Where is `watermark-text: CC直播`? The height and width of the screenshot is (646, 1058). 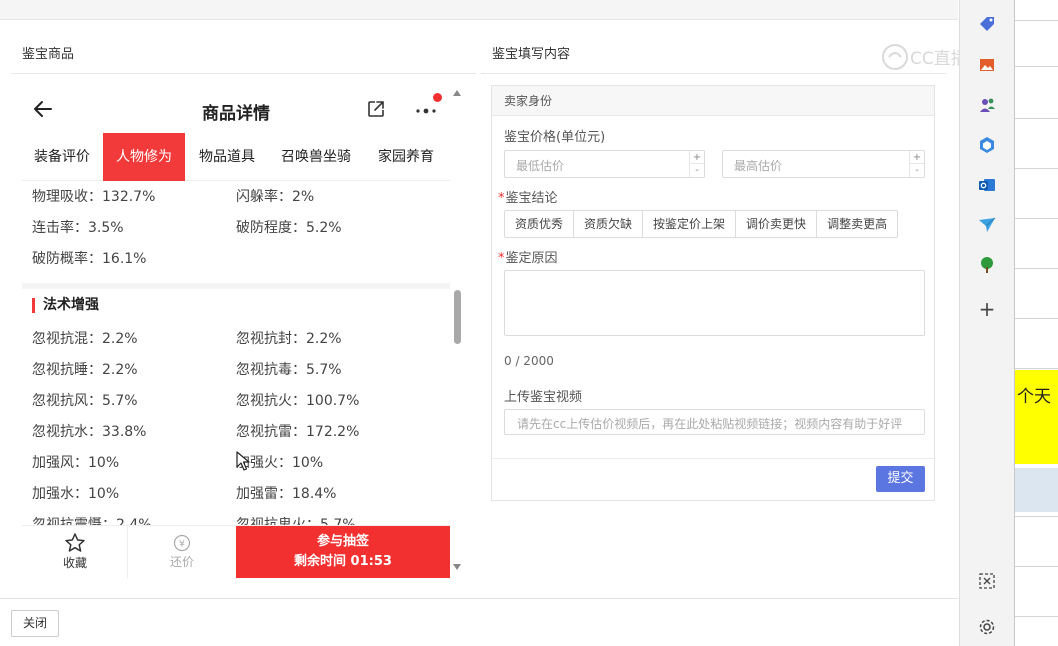
watermark-text: CC直播 is located at coordinates (935, 59).